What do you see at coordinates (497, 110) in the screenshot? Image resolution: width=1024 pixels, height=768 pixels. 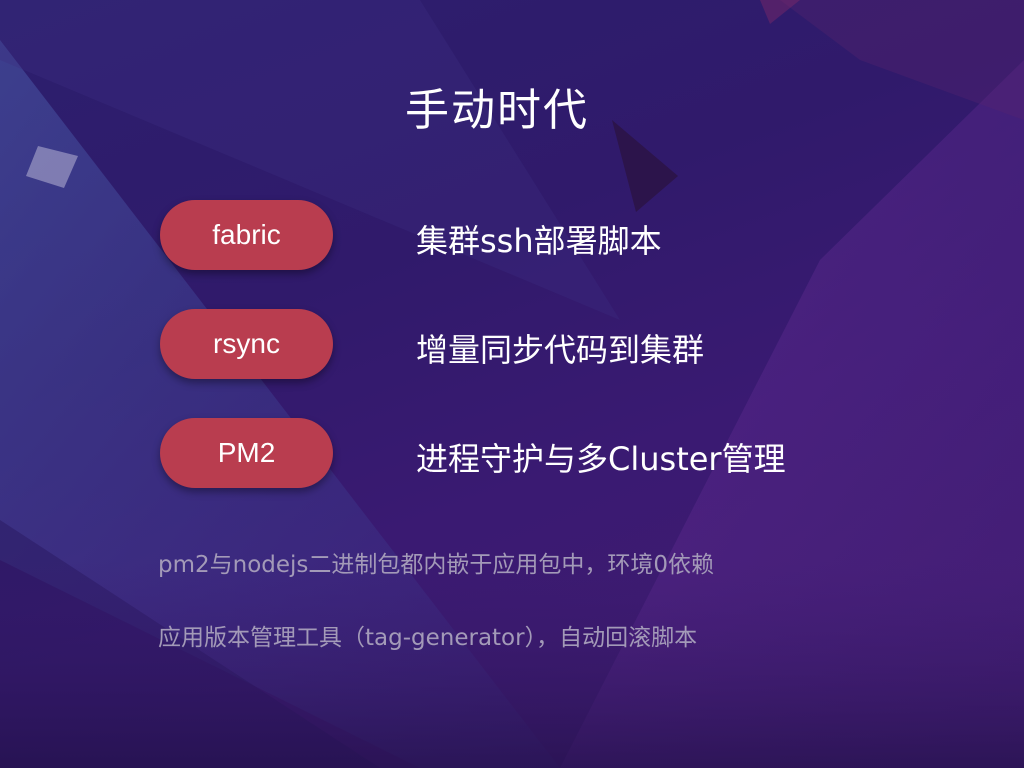 I see `slide-title: 手动时代` at bounding box center [497, 110].